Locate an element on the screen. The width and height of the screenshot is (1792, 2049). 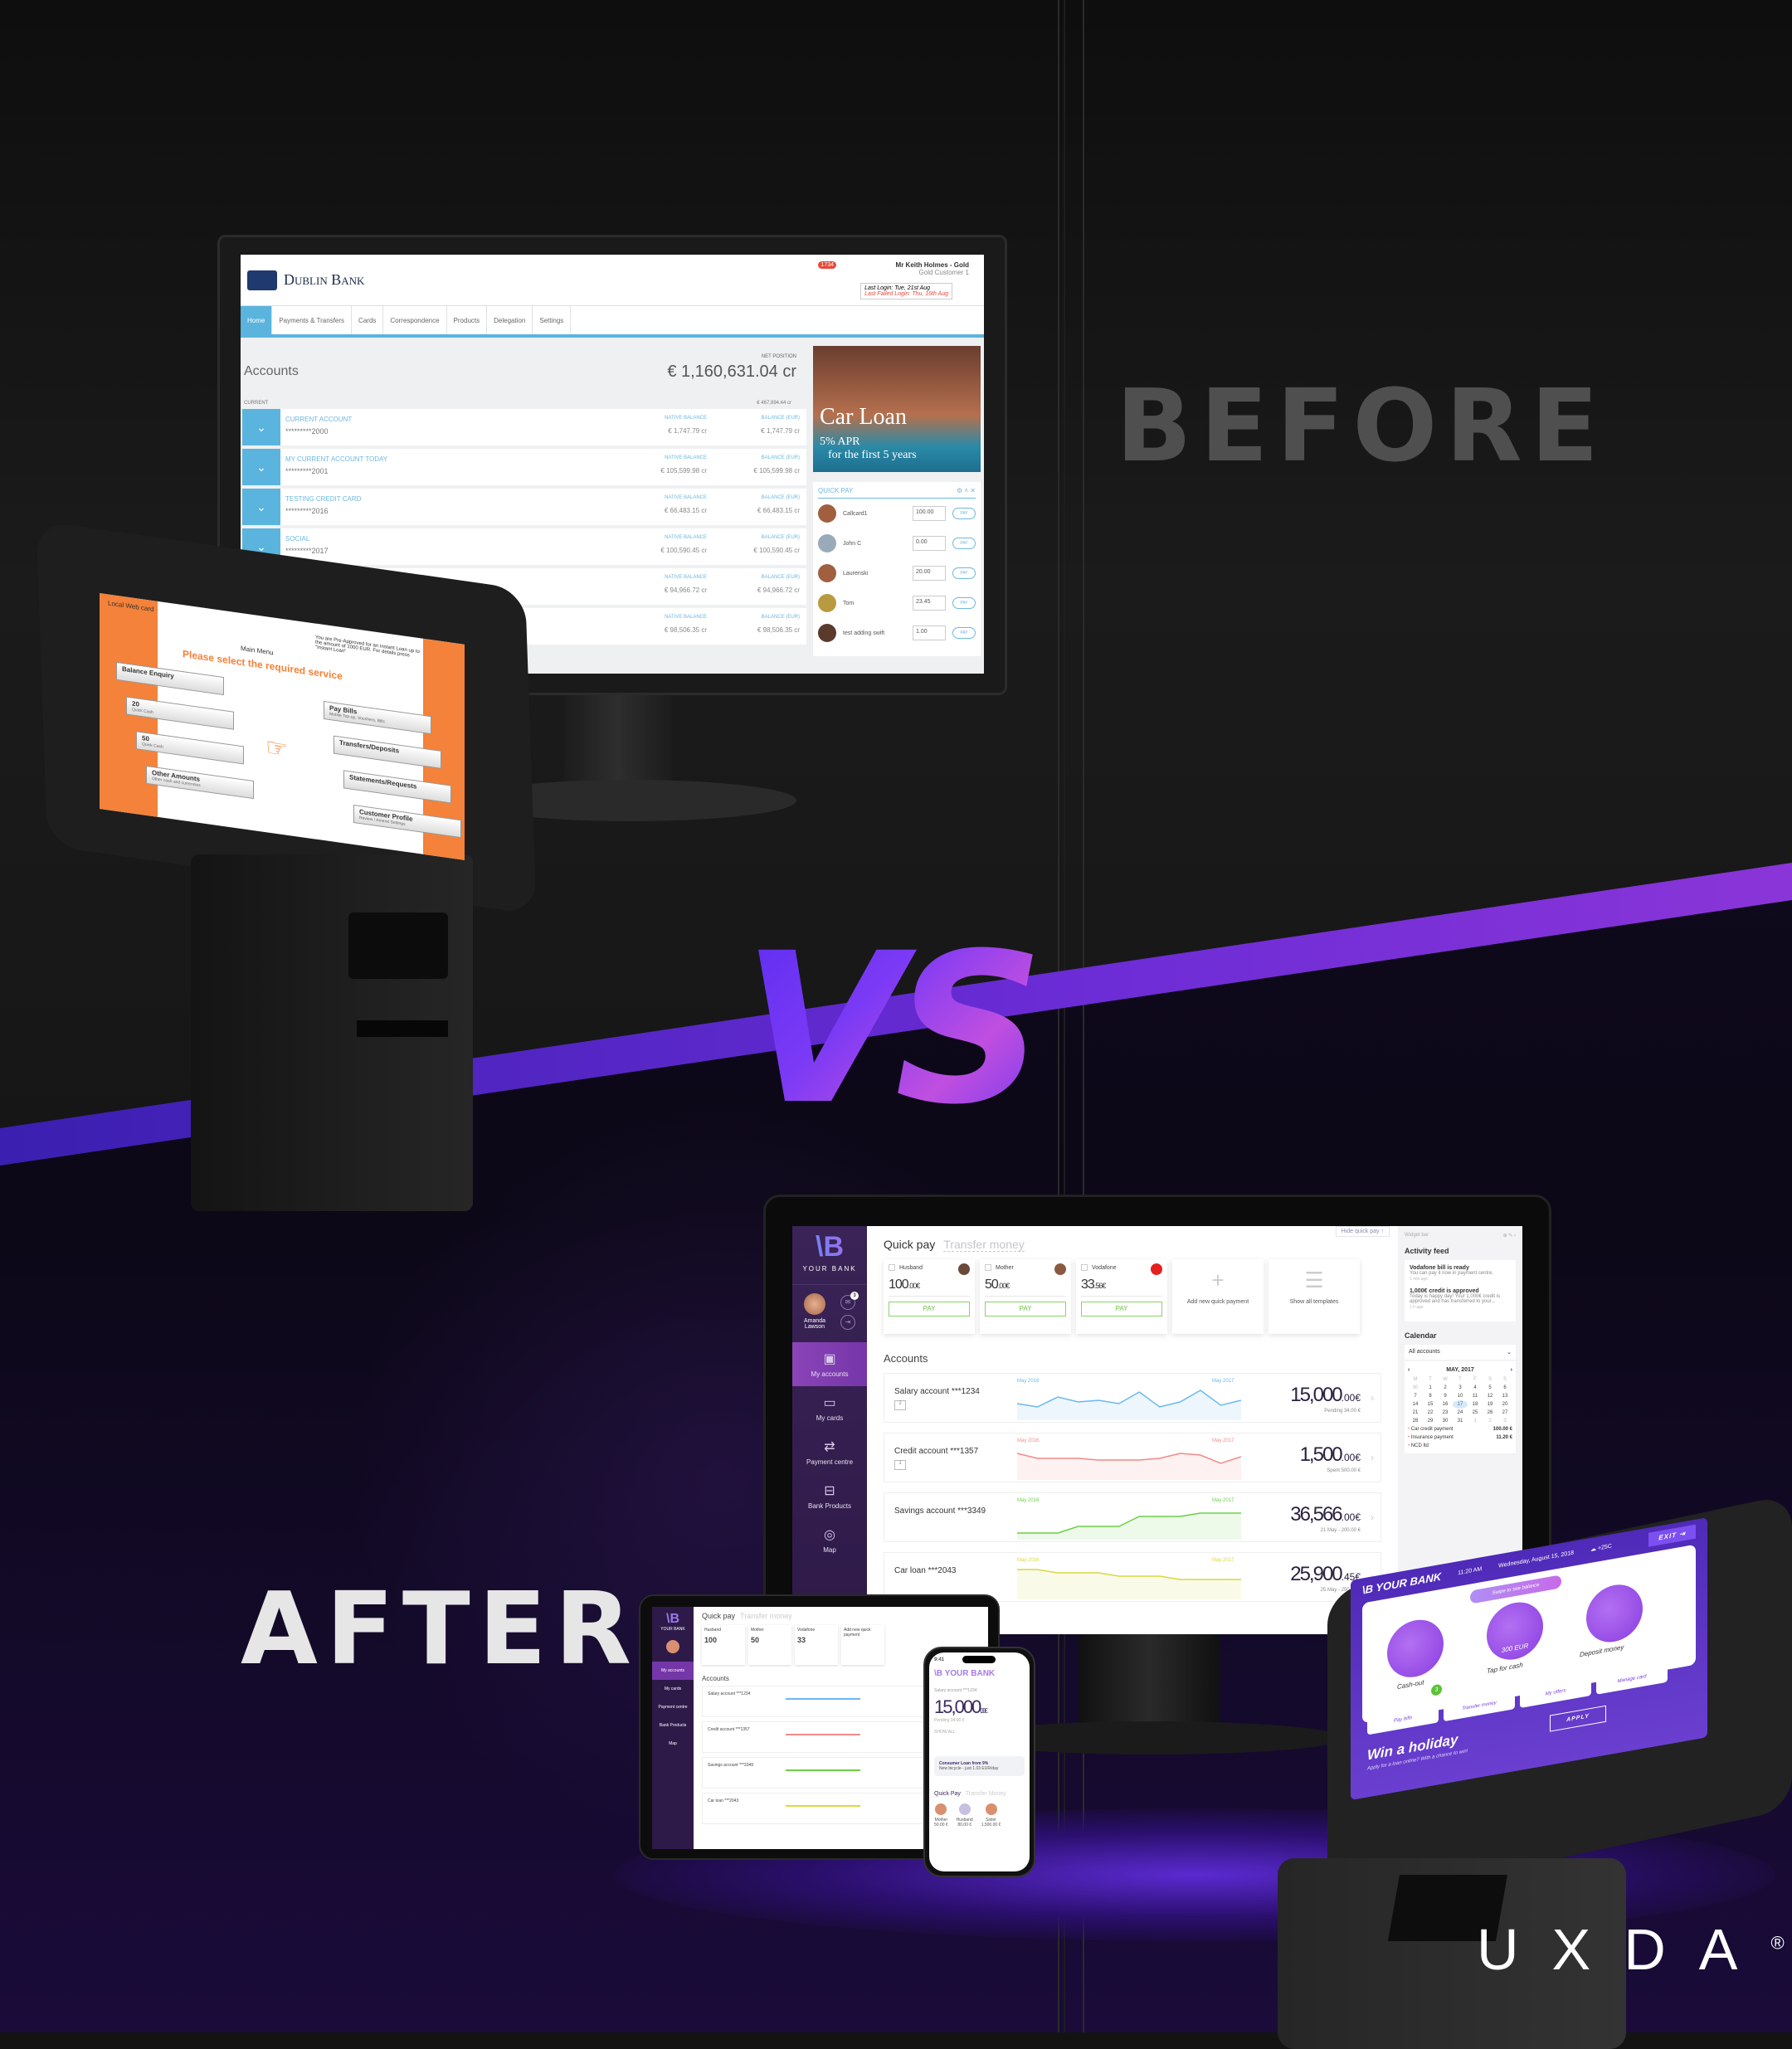
exit-button: EXIT ⇥ is located at coordinates (1672, 1535).